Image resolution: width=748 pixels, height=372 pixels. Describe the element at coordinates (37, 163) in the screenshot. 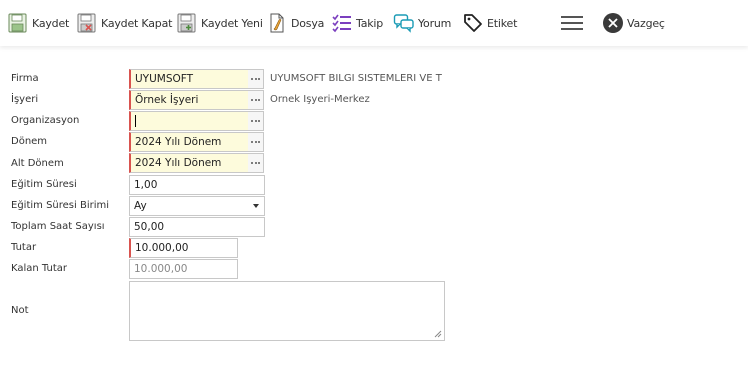

I see `alt-donem-label: Alt Dönem` at that location.